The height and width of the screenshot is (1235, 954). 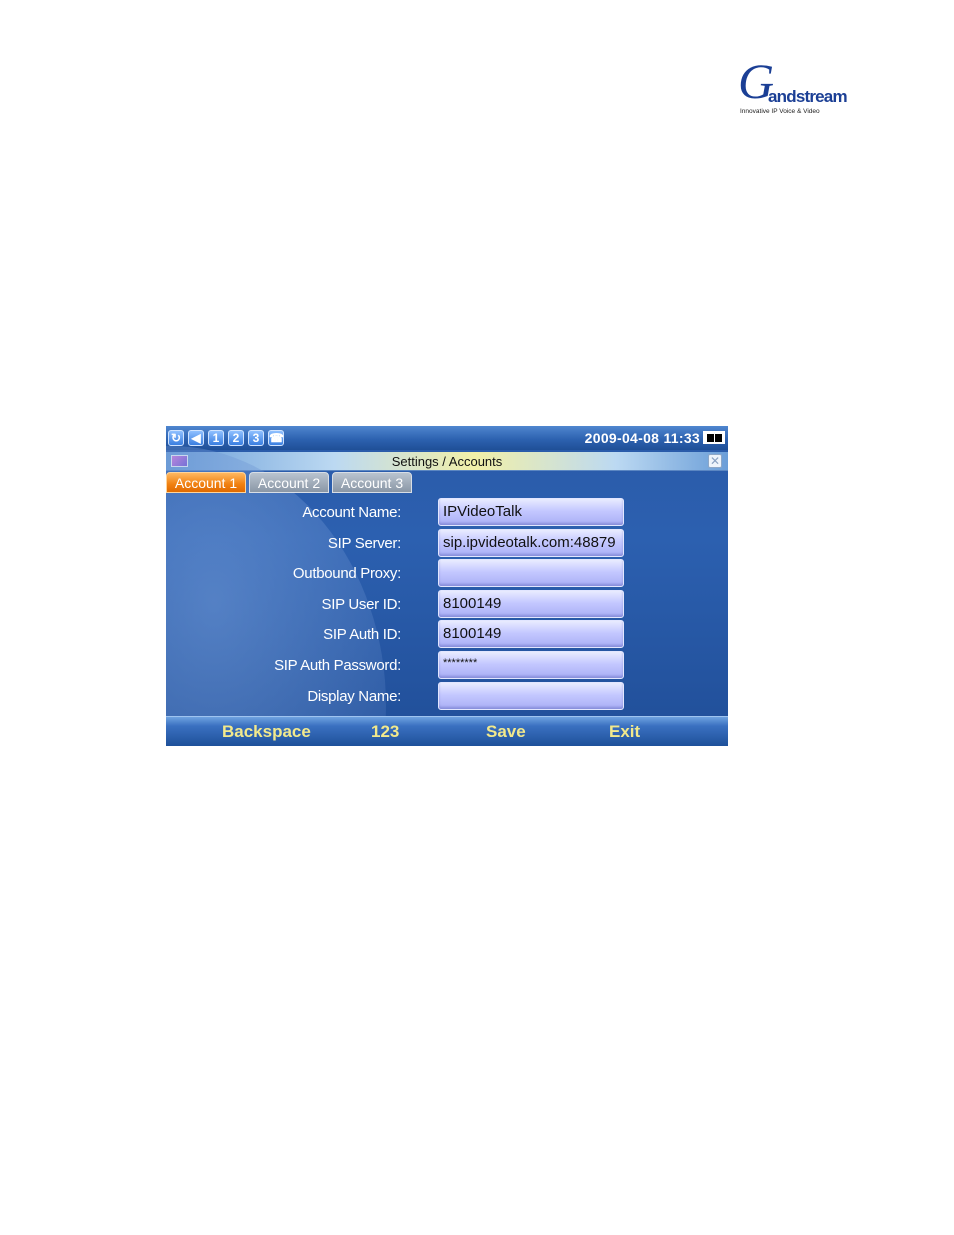 I want to click on account-name-label: Account Name:, so click(x=351, y=512).